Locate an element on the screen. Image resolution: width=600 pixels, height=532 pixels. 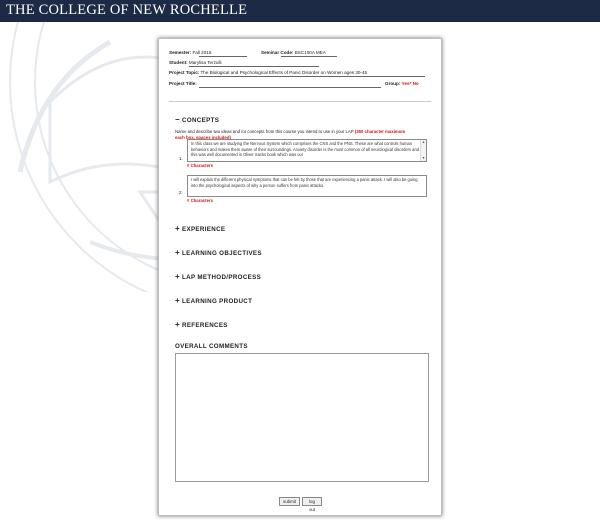
student-row: Student: Marylisa Terzulli is located at coordinates (195, 62).